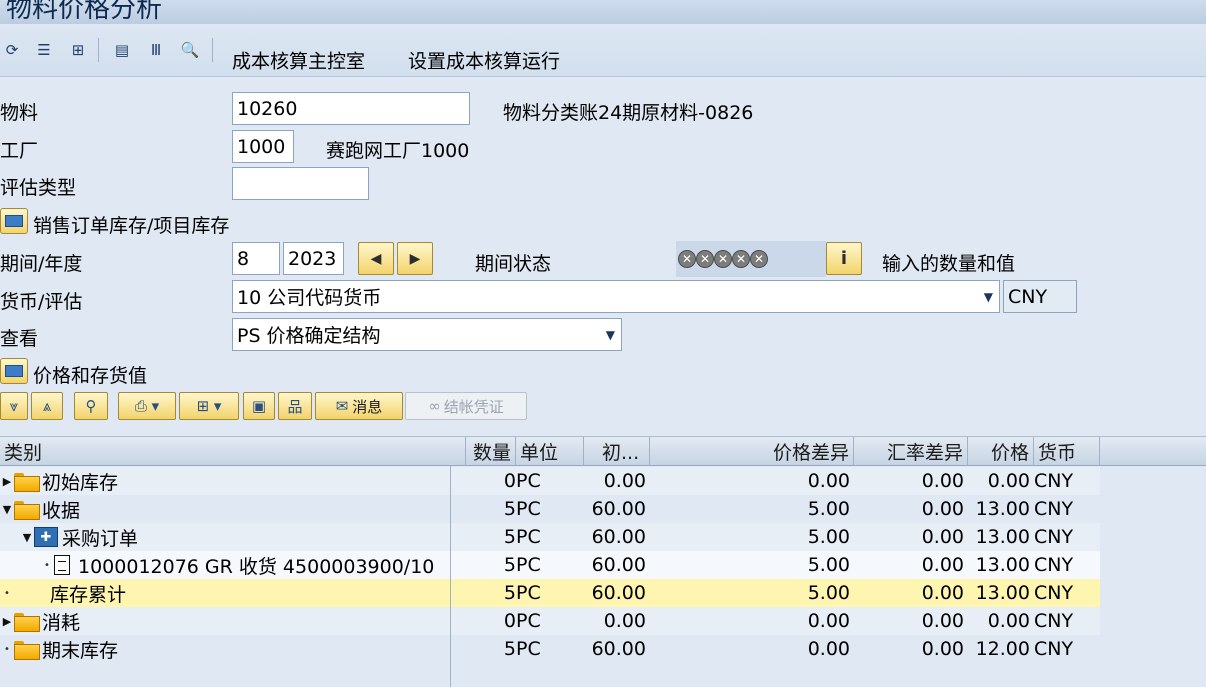  What do you see at coordinates (844, 258) in the screenshot?
I see `info-button: i` at bounding box center [844, 258].